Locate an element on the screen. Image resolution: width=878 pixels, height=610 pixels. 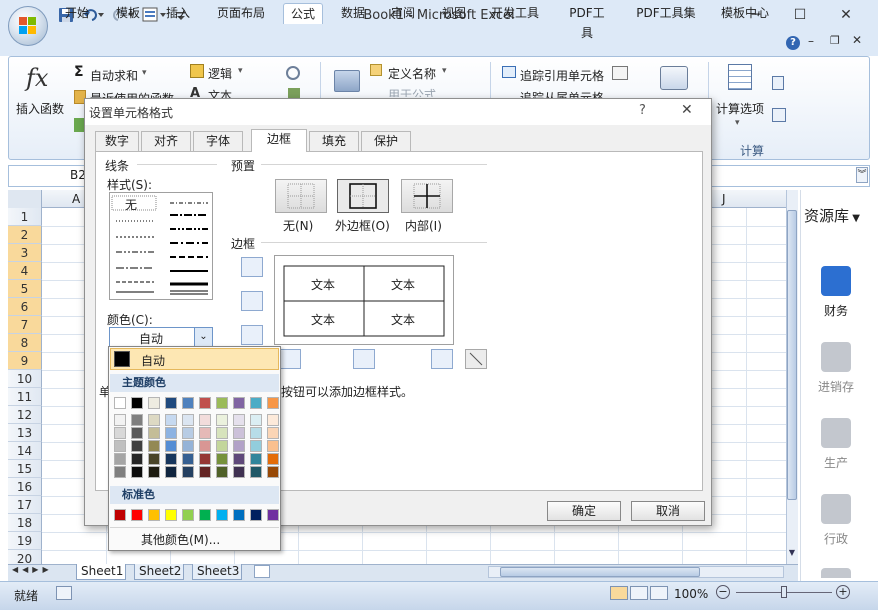
row-header-1: 1 is located at coordinates (25, 217).